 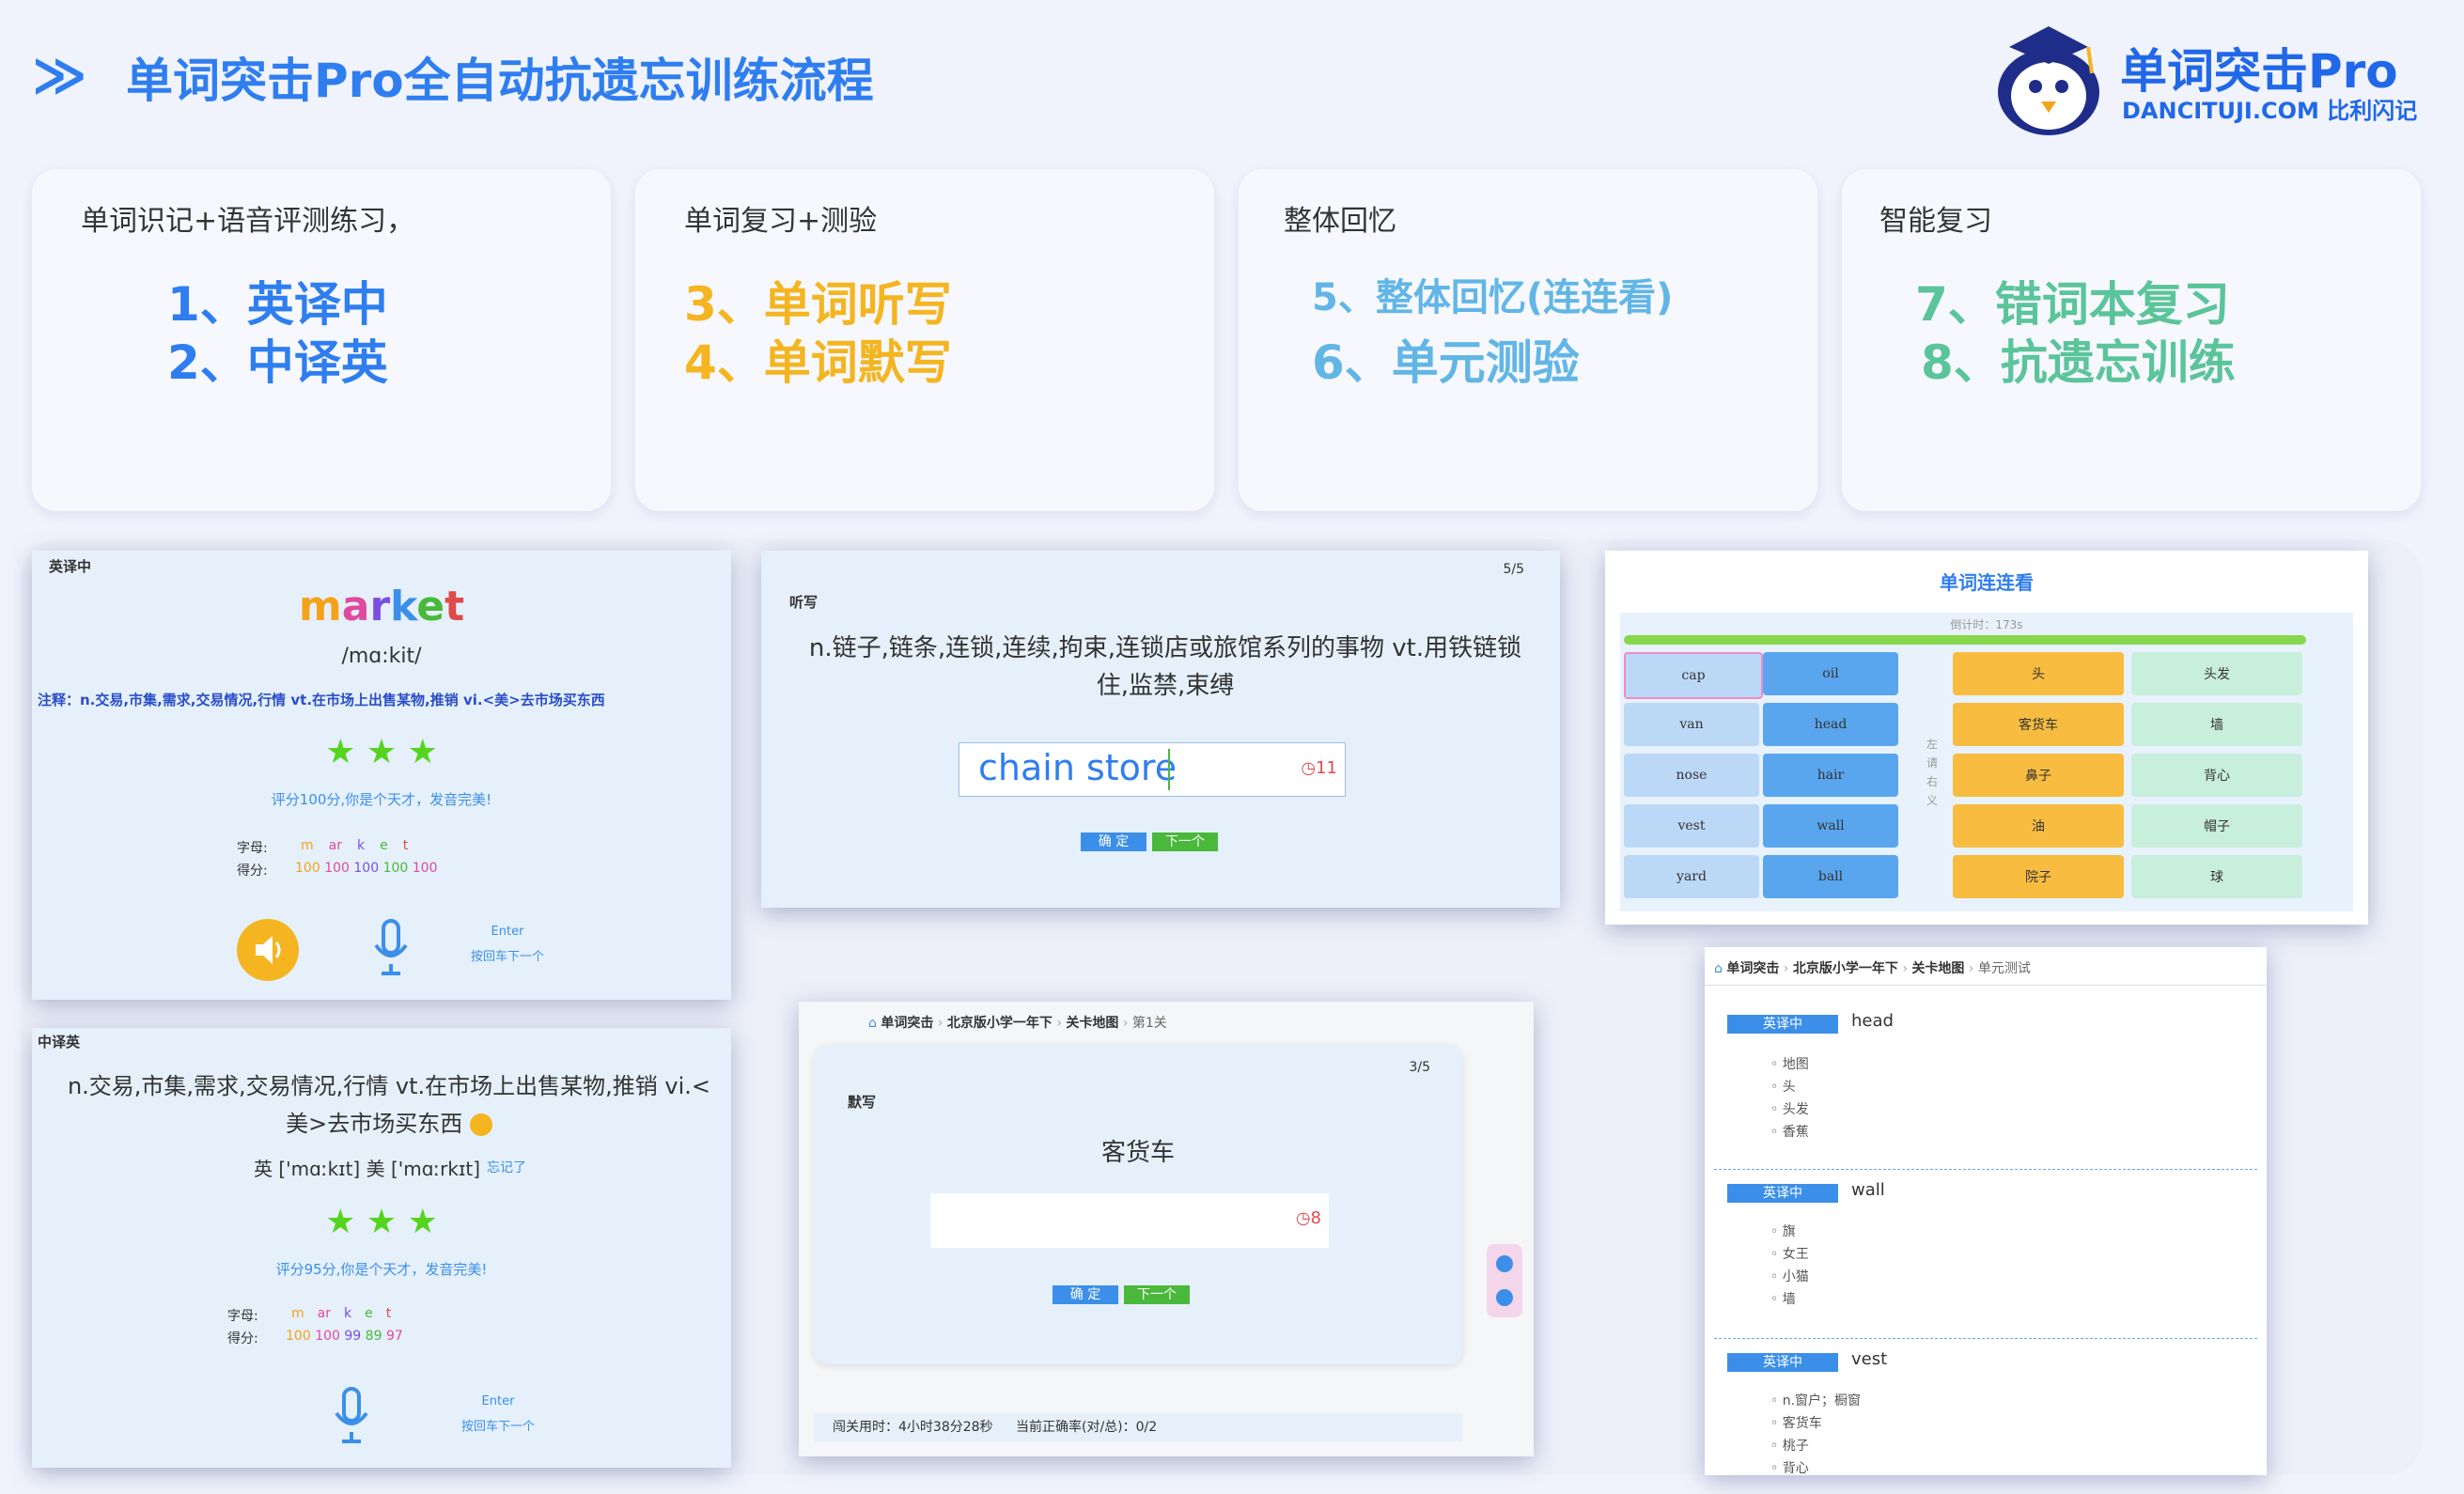 I want to click on answer-option: ◦ 小猫, so click(x=1789, y=1276).